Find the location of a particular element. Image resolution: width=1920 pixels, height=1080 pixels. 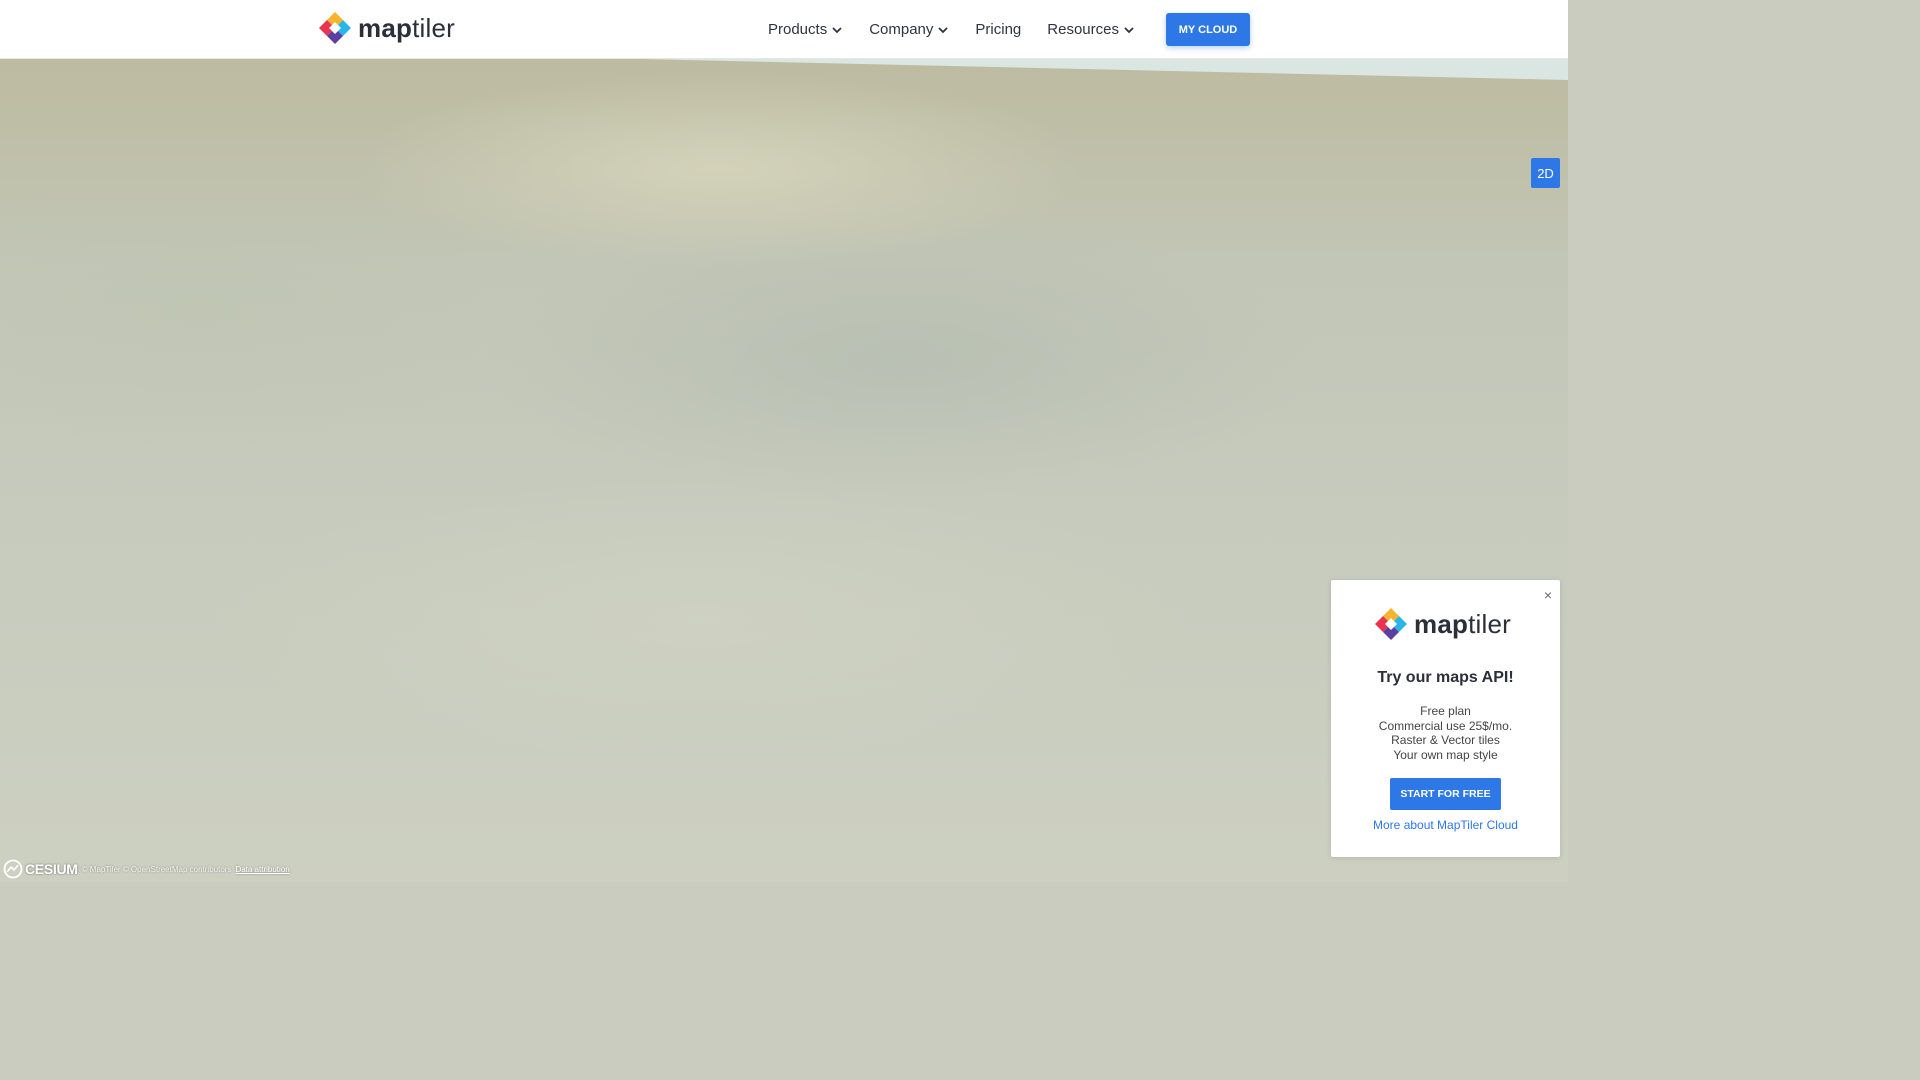

main-nav: Products Company Pricing Resources is located at coordinates (964, 29).